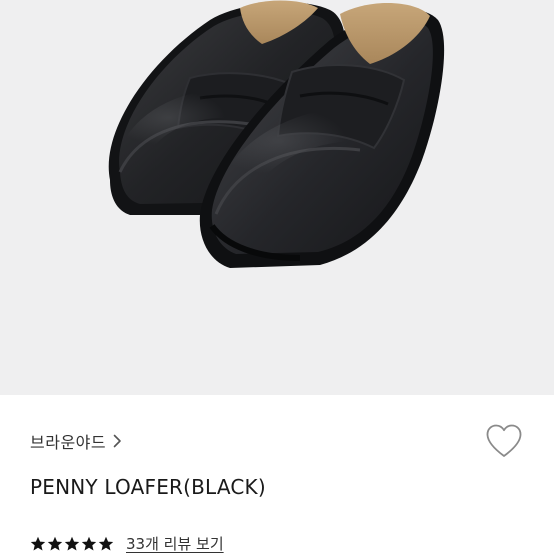 Image resolution: width=554 pixels, height=554 pixels. I want to click on chevron-right-icon, so click(117, 441).